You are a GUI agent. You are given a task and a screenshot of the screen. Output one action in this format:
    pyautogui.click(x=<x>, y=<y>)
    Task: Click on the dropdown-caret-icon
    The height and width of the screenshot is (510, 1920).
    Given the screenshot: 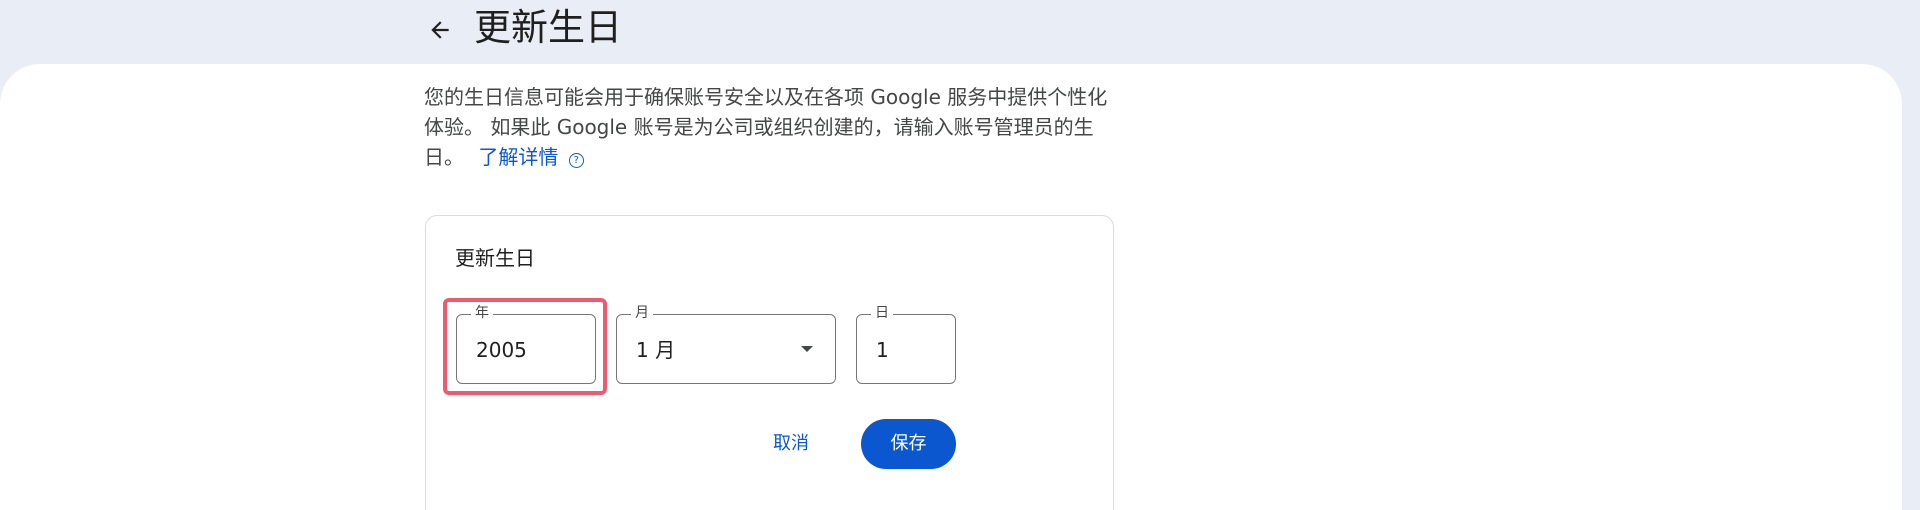 What is the action you would take?
    pyautogui.click(x=807, y=349)
    